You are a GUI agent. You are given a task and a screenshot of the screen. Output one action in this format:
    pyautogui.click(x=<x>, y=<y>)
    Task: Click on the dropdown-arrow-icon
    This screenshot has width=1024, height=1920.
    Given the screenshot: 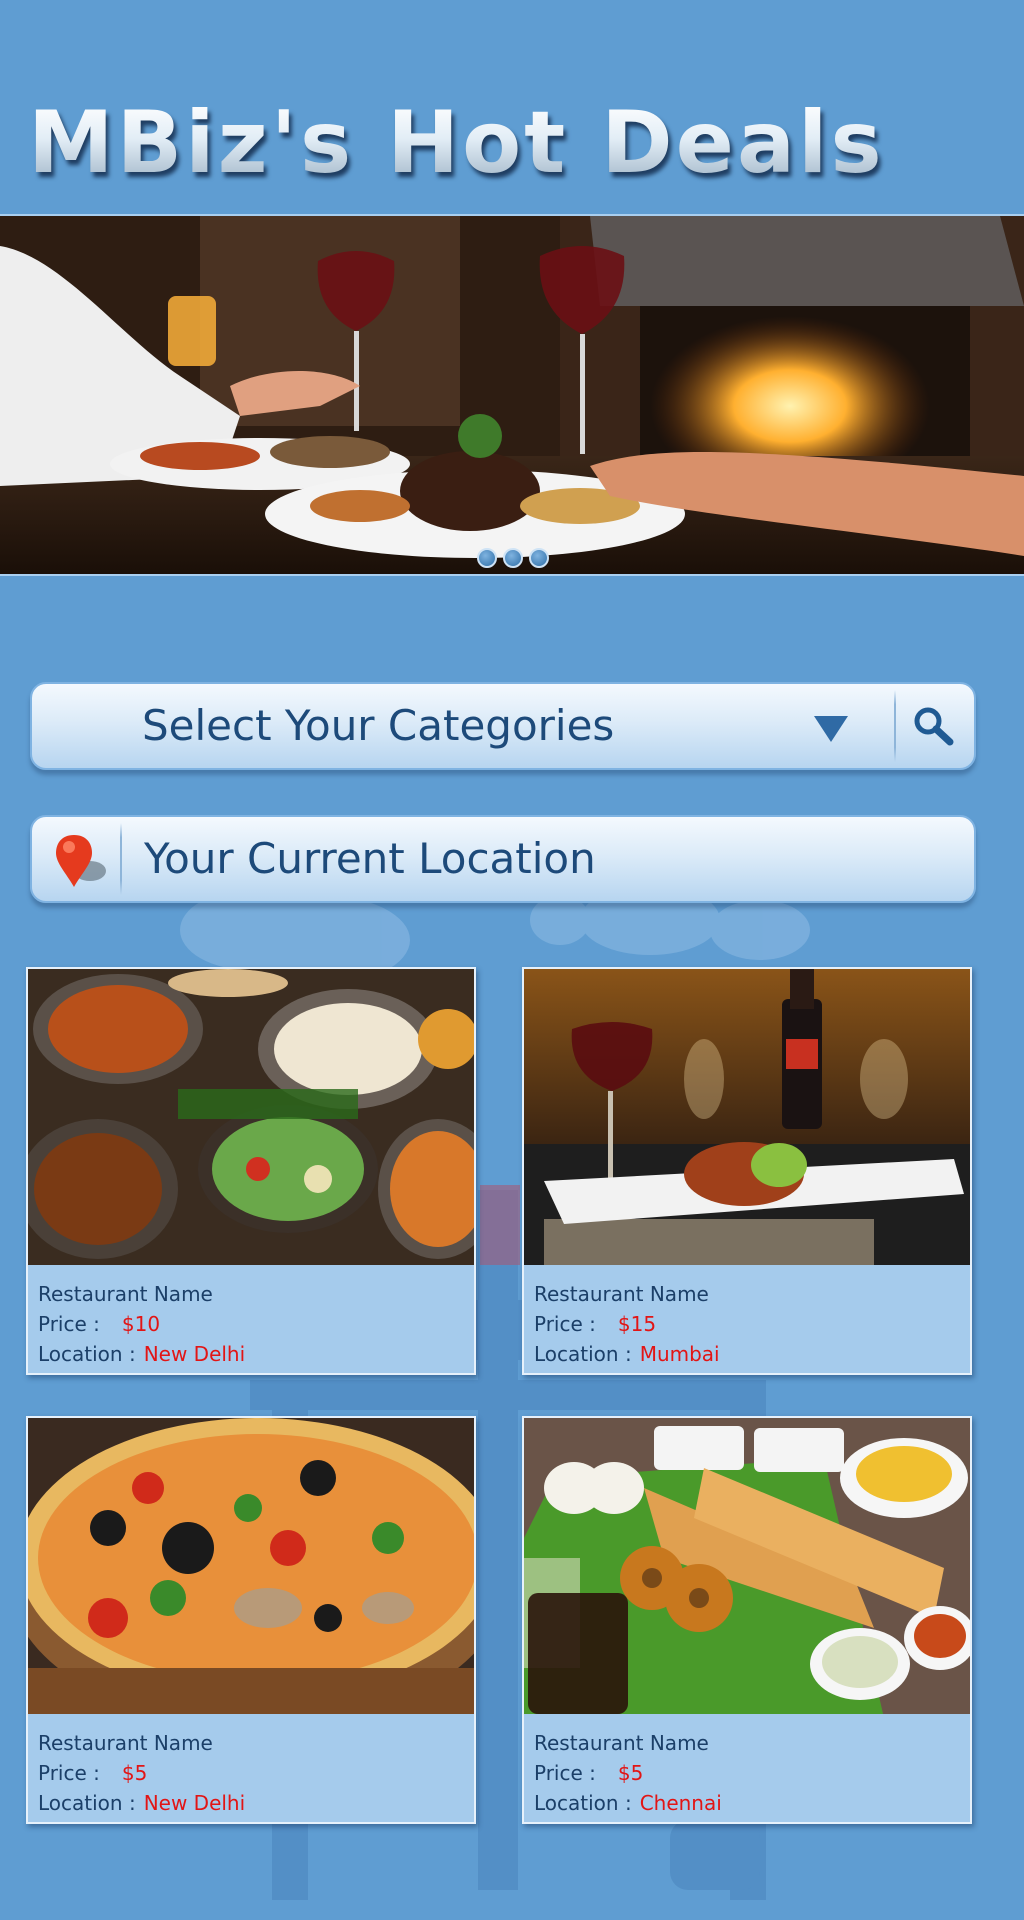 What is the action you would take?
    pyautogui.click(x=831, y=729)
    